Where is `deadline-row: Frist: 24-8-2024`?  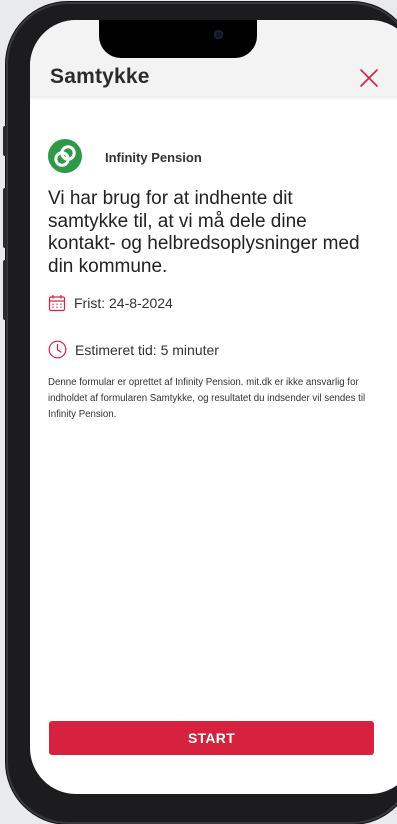
deadline-row: Frist: 24-8-2024 is located at coordinates (110, 303).